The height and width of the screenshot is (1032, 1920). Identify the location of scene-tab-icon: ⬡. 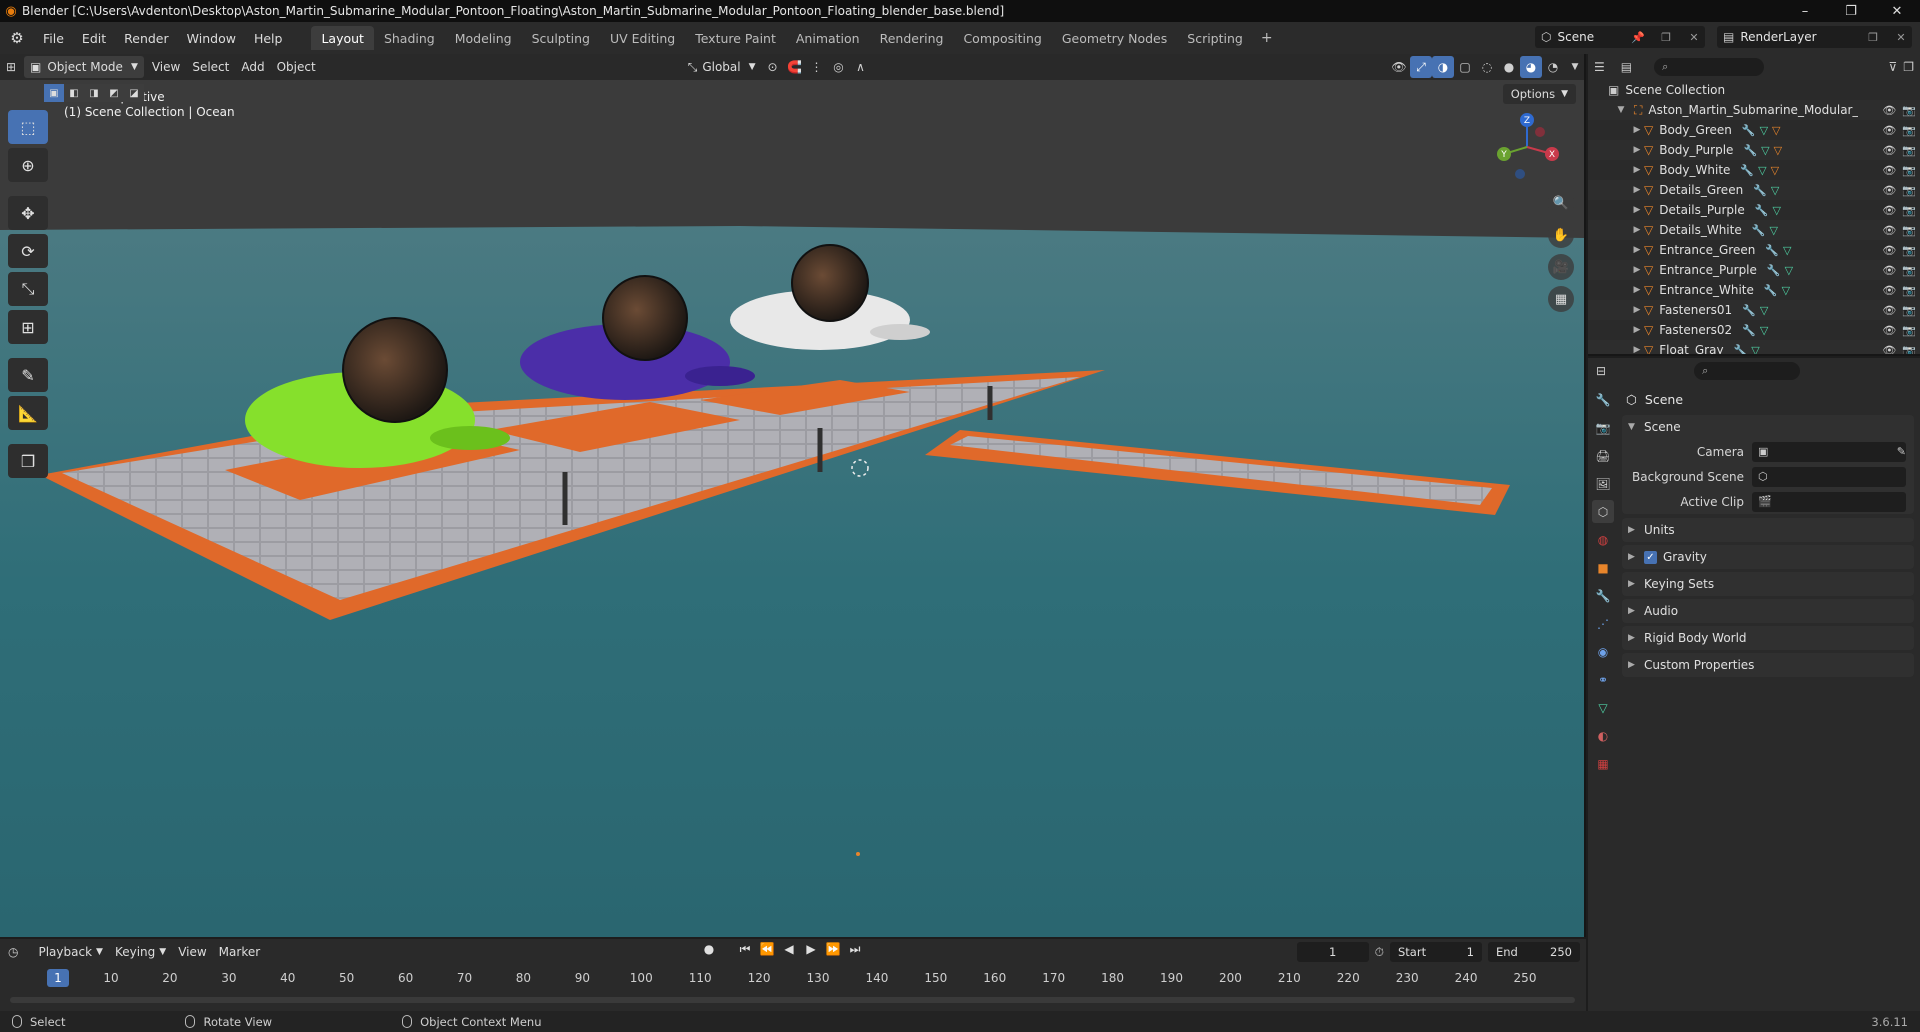
(1603, 511).